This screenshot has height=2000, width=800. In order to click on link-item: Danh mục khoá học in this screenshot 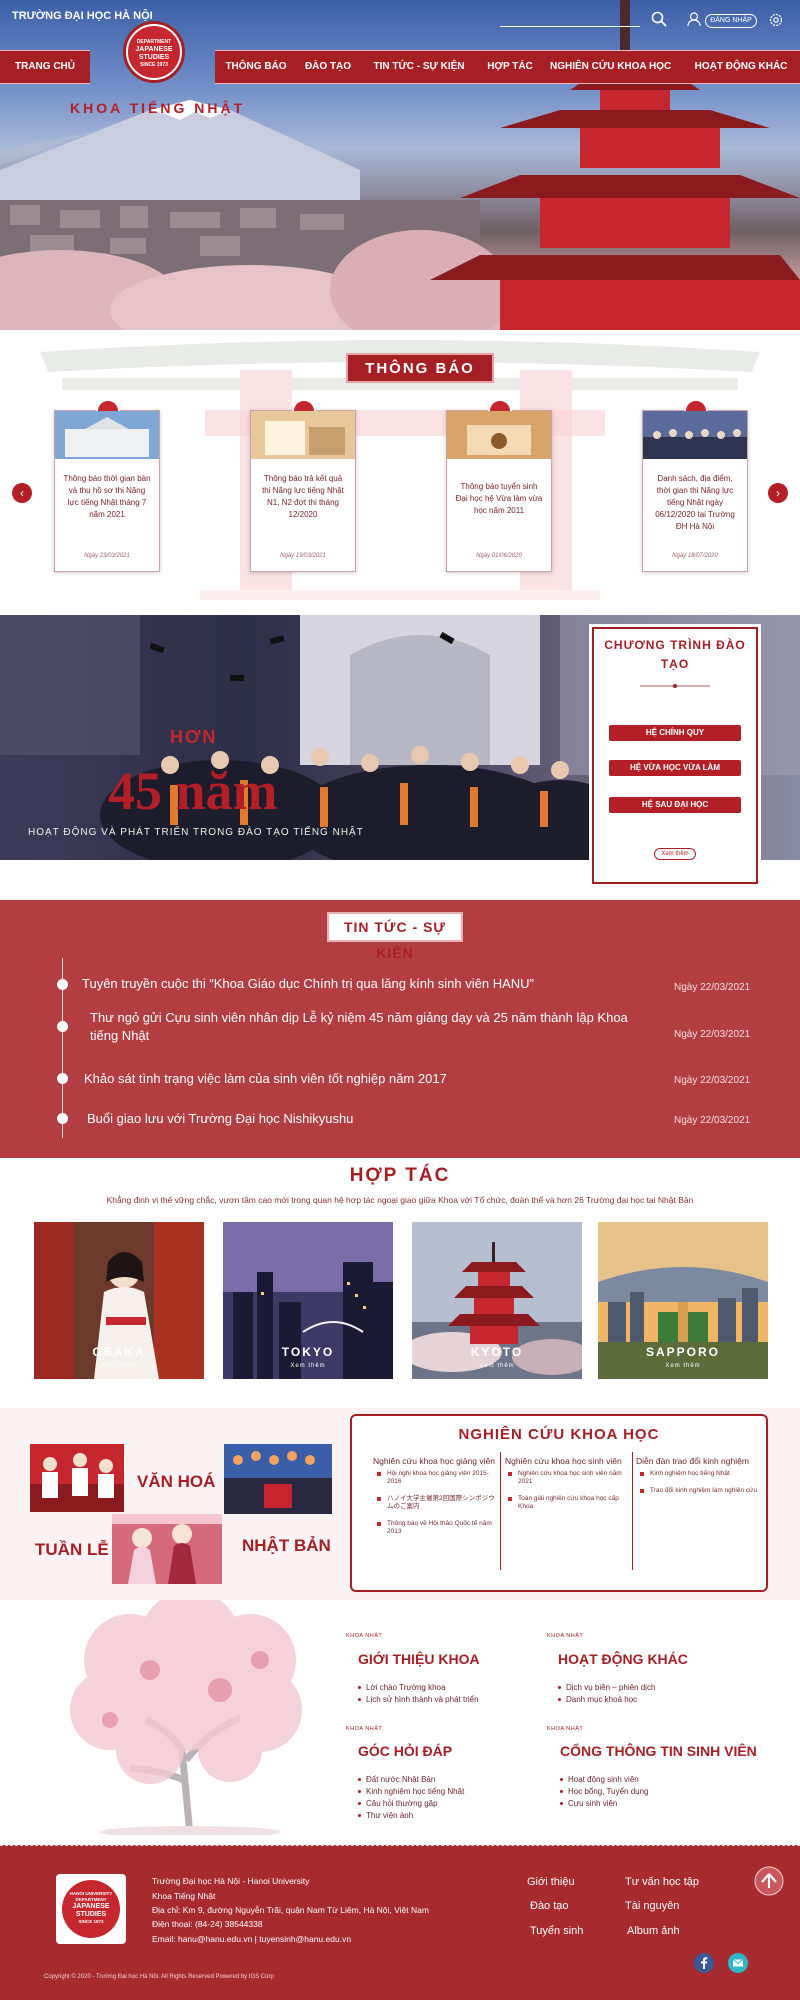, I will do `click(606, 1699)`.